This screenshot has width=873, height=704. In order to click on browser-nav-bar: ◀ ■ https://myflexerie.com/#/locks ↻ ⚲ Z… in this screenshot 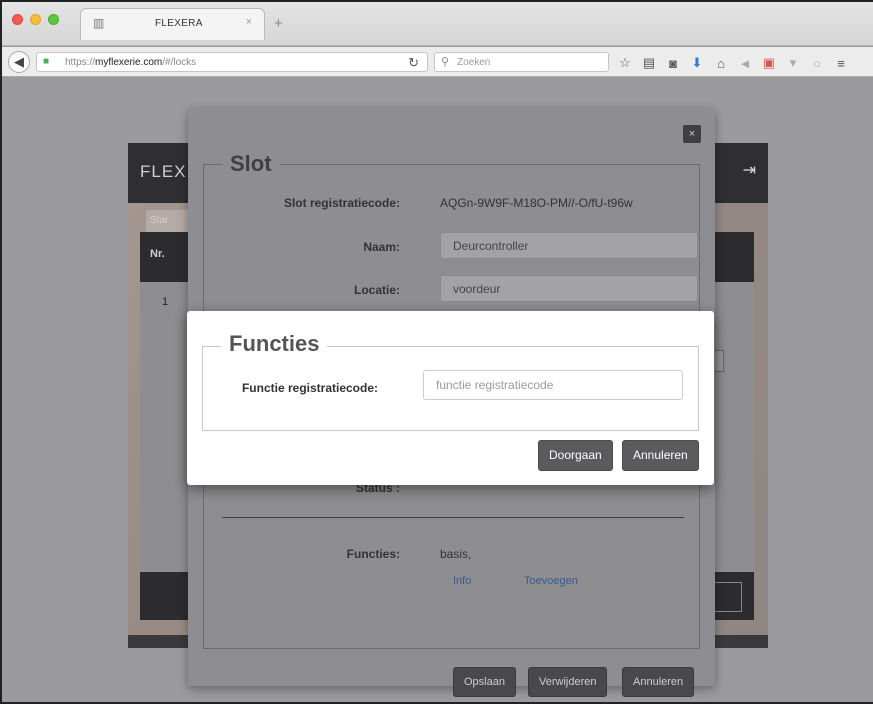, I will do `click(437, 62)`.